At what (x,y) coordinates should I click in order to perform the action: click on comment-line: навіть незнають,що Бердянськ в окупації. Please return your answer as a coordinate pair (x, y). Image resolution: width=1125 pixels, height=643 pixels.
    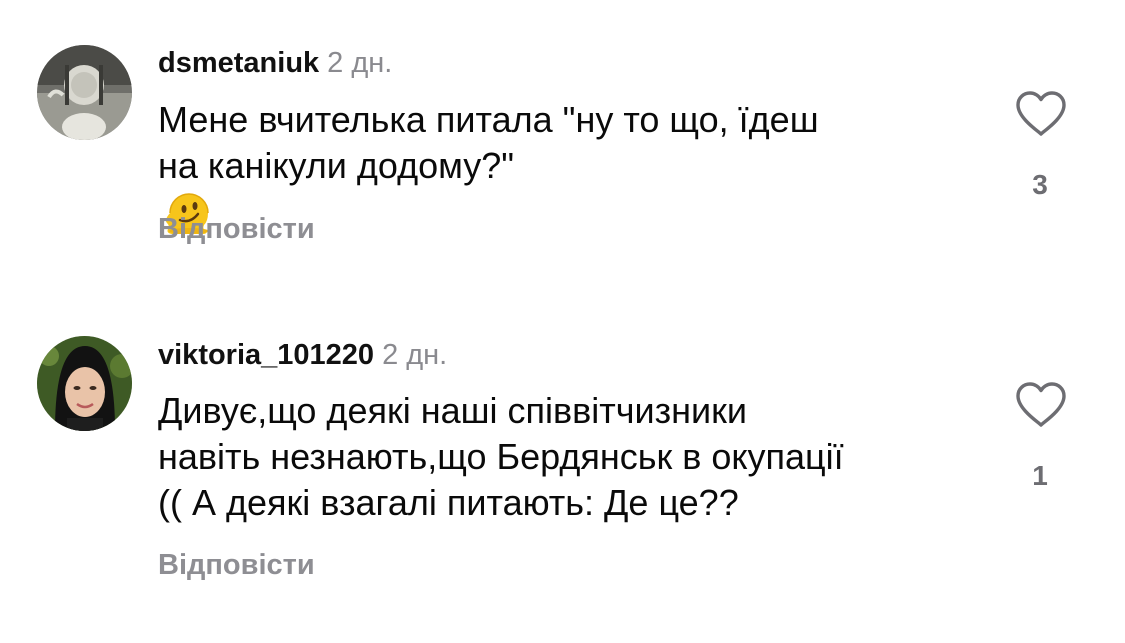
    Looking at the image, I should click on (501, 456).